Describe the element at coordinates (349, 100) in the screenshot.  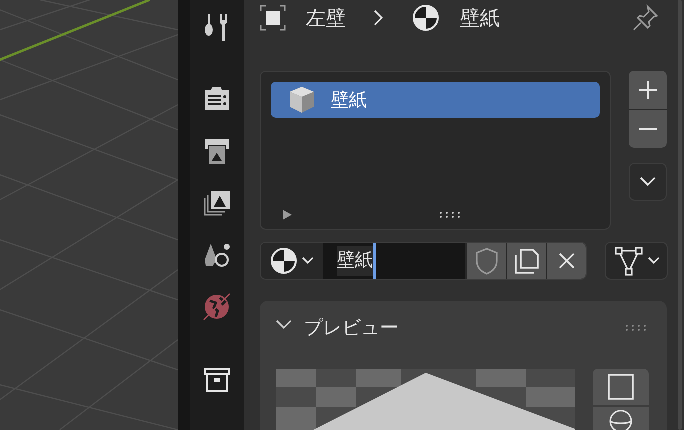
I see `slot-label: 壁紙` at that location.